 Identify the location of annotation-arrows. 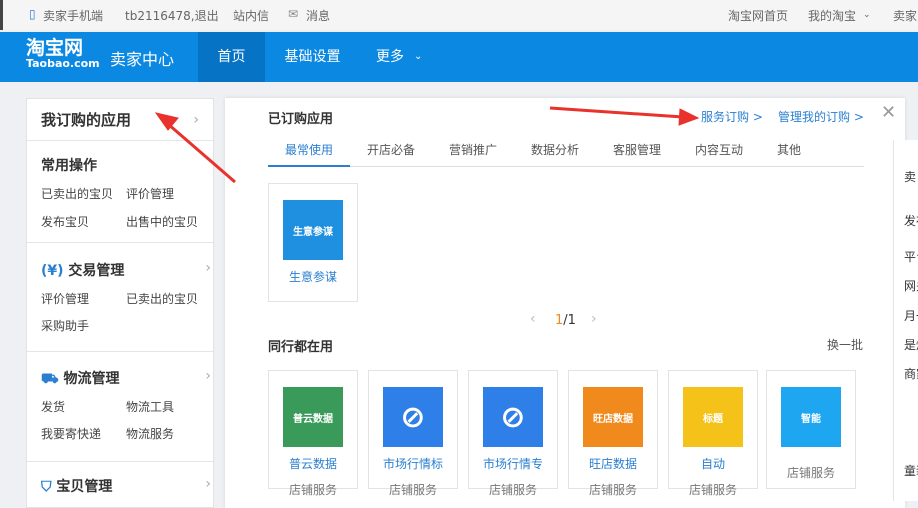
(427, 145).